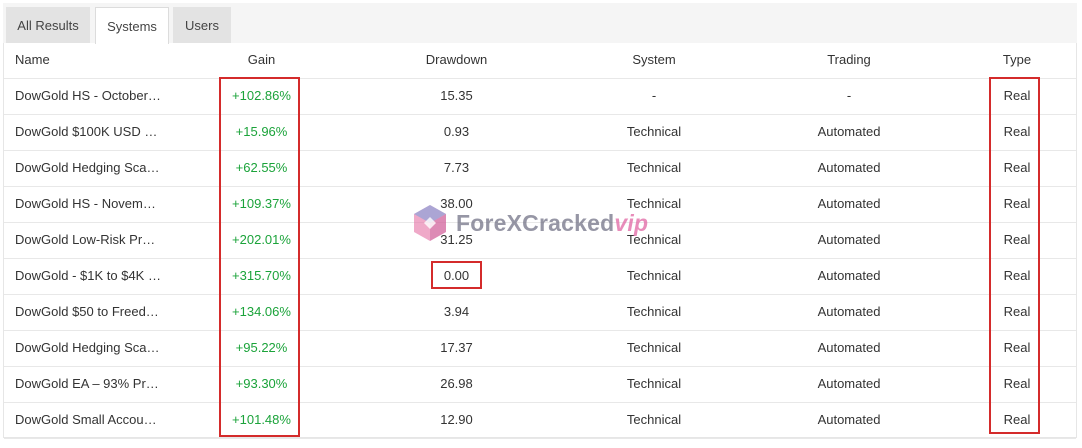 Image resolution: width=1082 pixels, height=448 pixels. I want to click on tab-bar: All Results Systems Users, so click(540, 23).